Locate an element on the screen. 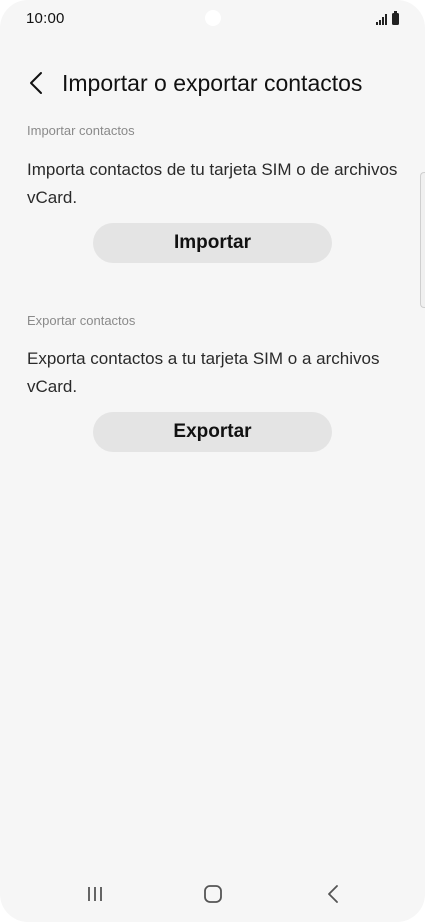 This screenshot has width=425, height=922. status-bar: 10:00 is located at coordinates (212, 20).